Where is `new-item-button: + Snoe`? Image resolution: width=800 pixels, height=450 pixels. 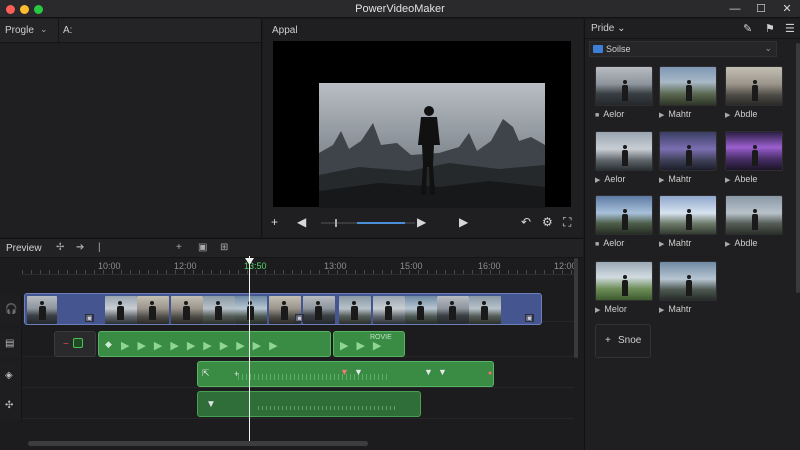
new-item-button: + Snoe is located at coordinates (623, 341).